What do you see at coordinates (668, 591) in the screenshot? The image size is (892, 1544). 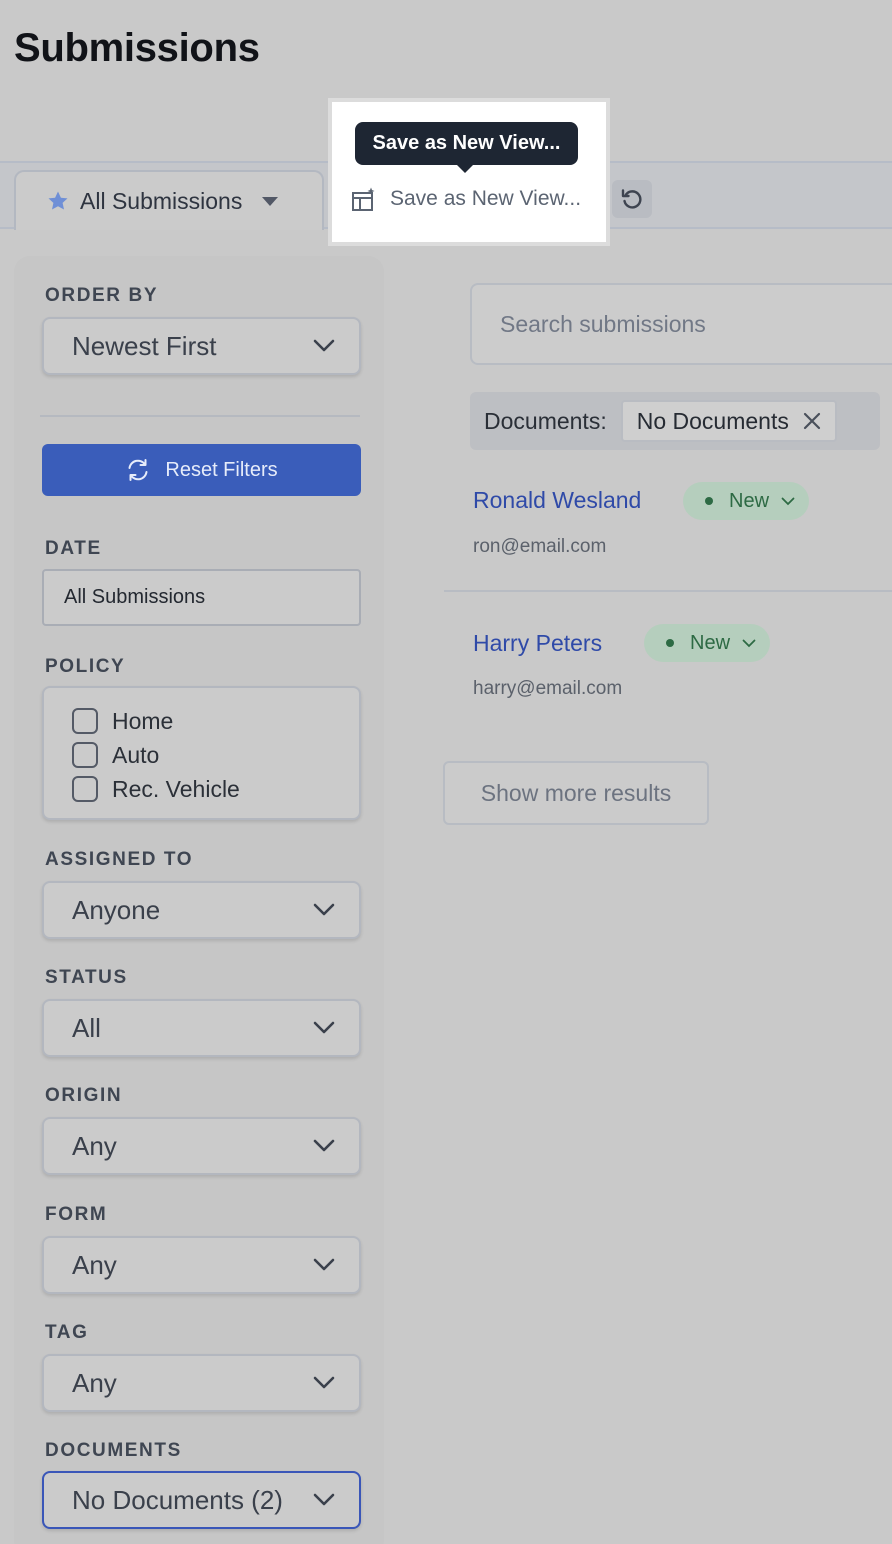 I see `results-divider` at bounding box center [668, 591].